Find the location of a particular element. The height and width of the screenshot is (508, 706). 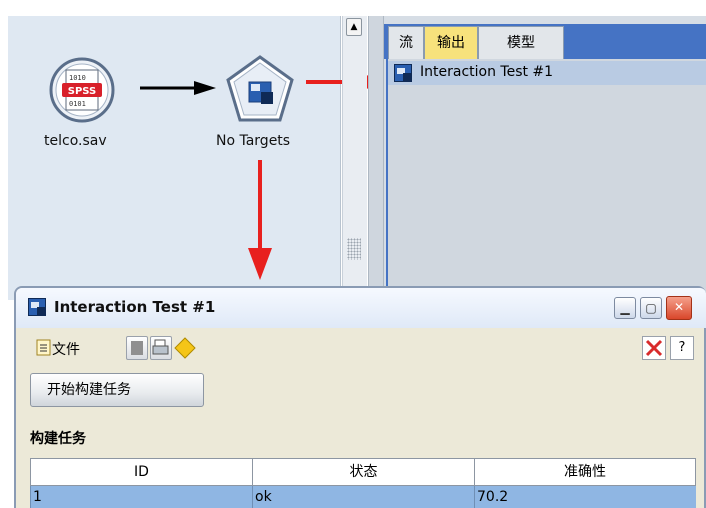

table-cell-id: 1 is located at coordinates (141, 497).